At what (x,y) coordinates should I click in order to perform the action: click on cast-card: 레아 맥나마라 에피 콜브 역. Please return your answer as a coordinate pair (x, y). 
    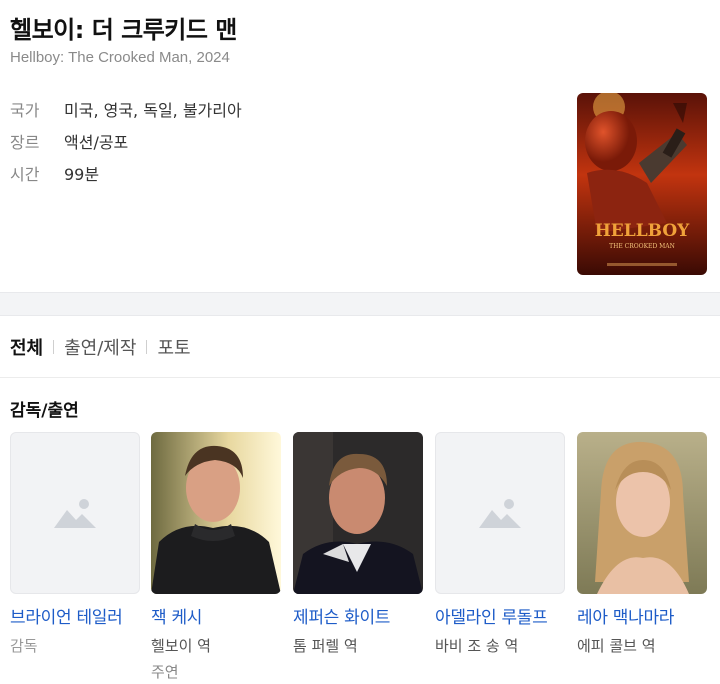
    Looking at the image, I should click on (642, 544).